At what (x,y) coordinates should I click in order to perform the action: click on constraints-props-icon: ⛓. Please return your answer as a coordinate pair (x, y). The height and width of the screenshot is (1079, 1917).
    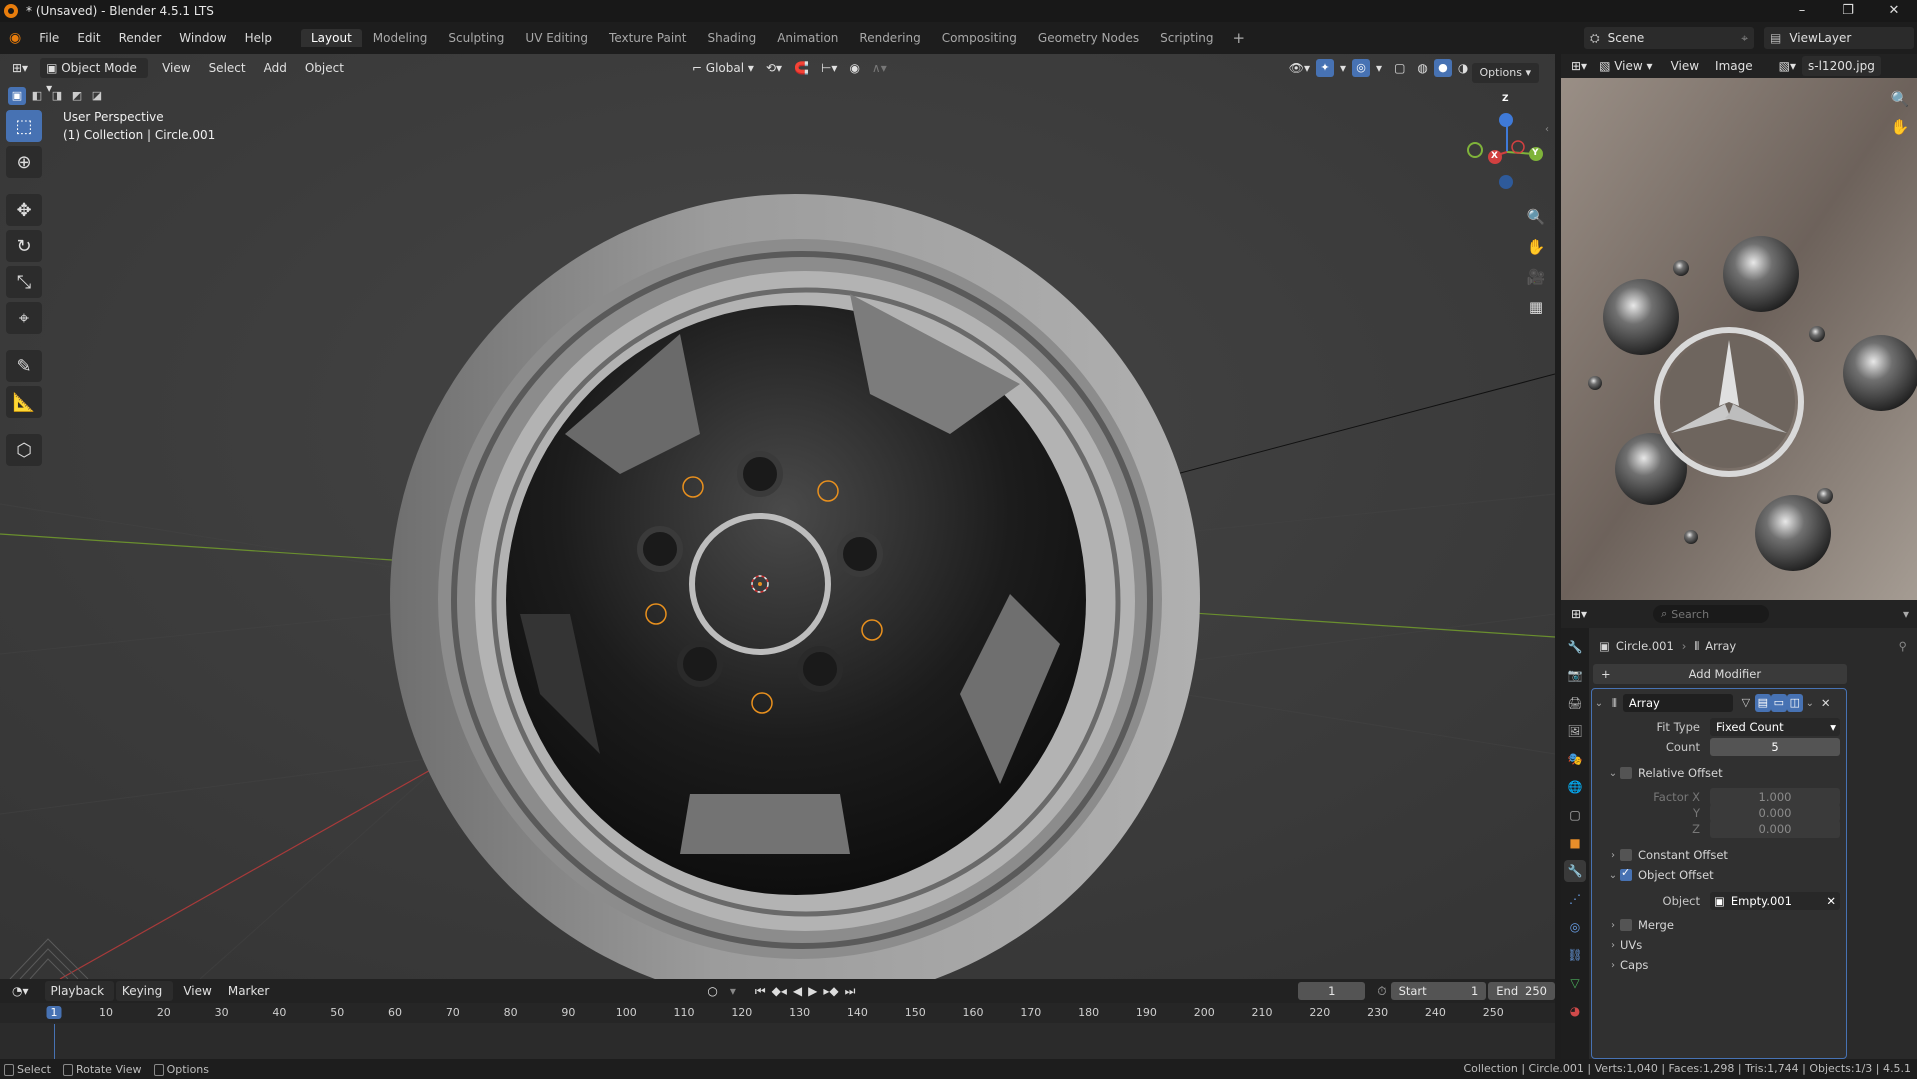
    Looking at the image, I should click on (1575, 955).